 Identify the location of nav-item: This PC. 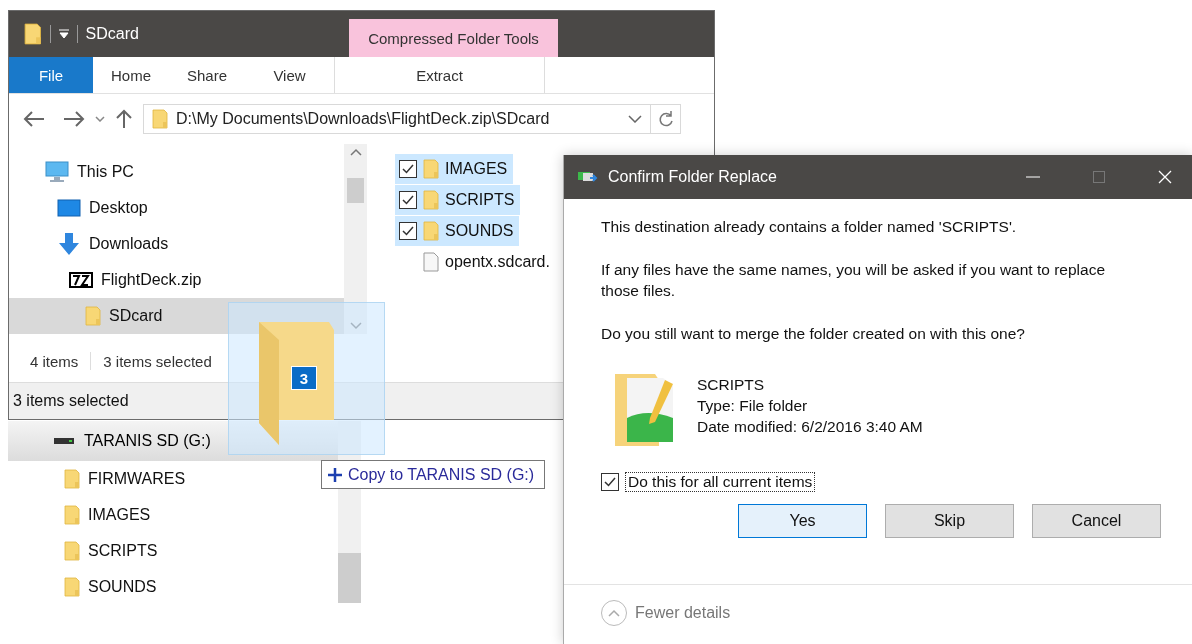
(176, 172).